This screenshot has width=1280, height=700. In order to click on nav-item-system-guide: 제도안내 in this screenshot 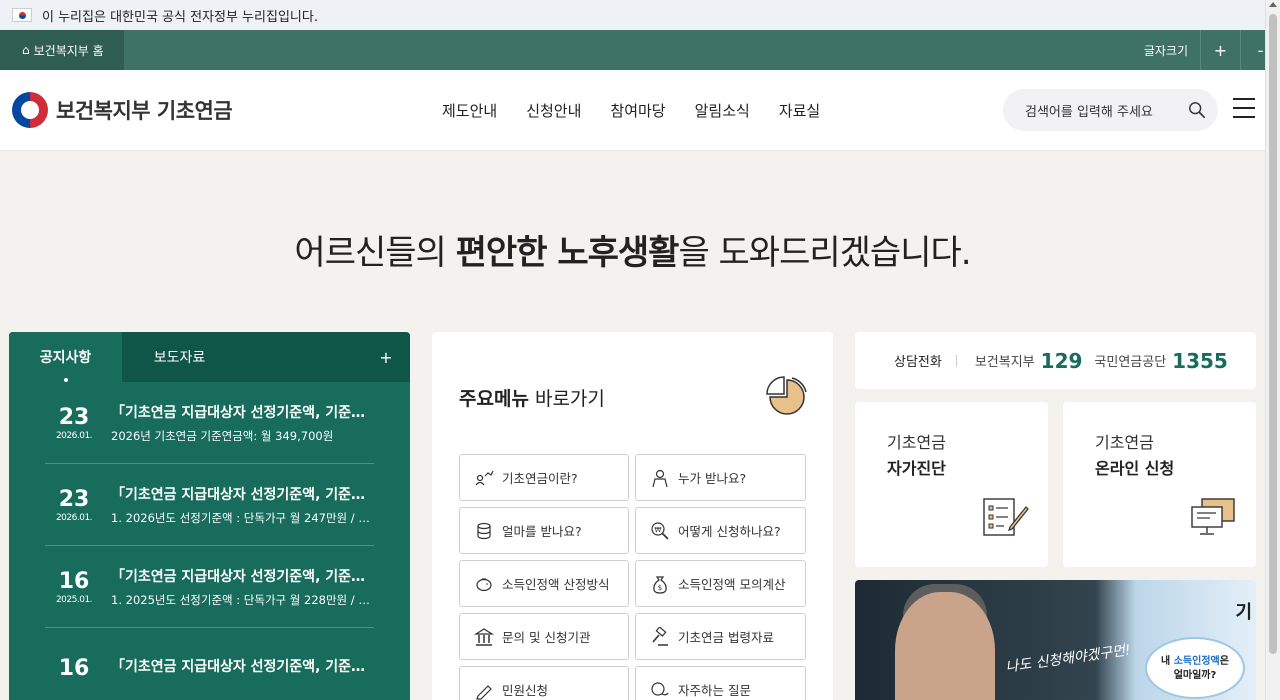, I will do `click(469, 110)`.